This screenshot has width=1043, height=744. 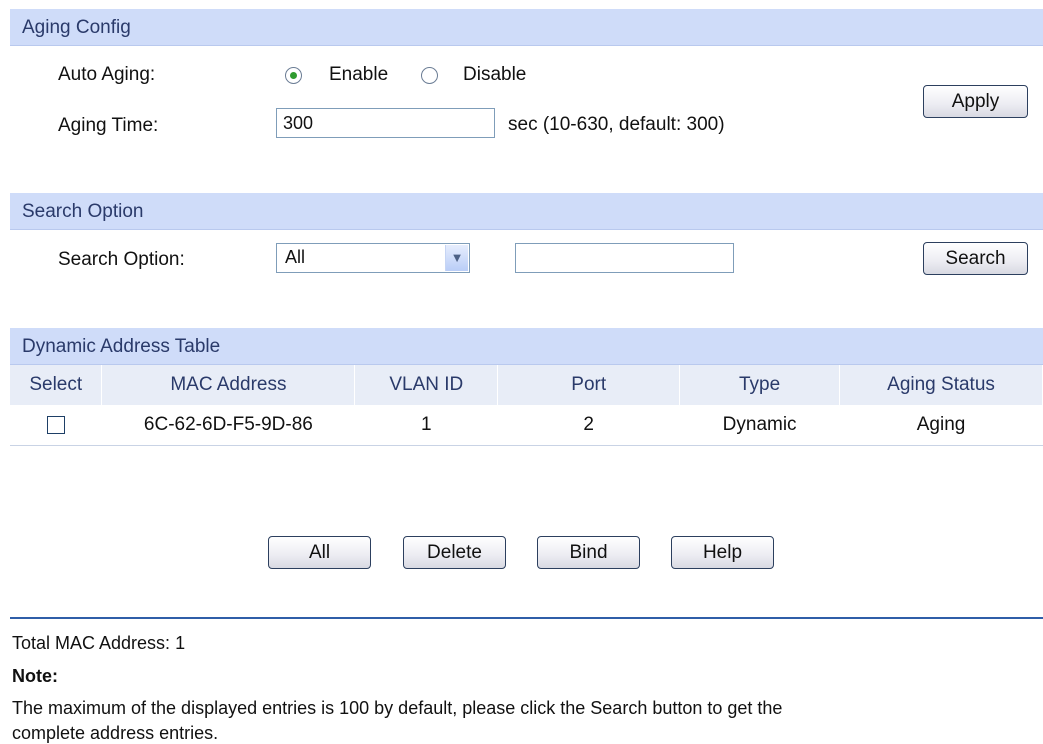 What do you see at coordinates (624, 258) in the screenshot?
I see `search-input` at bounding box center [624, 258].